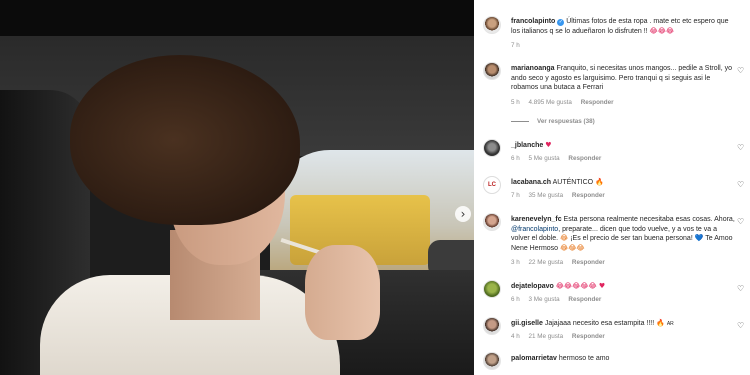  Describe the element at coordinates (534, 229) in the screenshot. I see `mention-link: @francolapinto` at that location.